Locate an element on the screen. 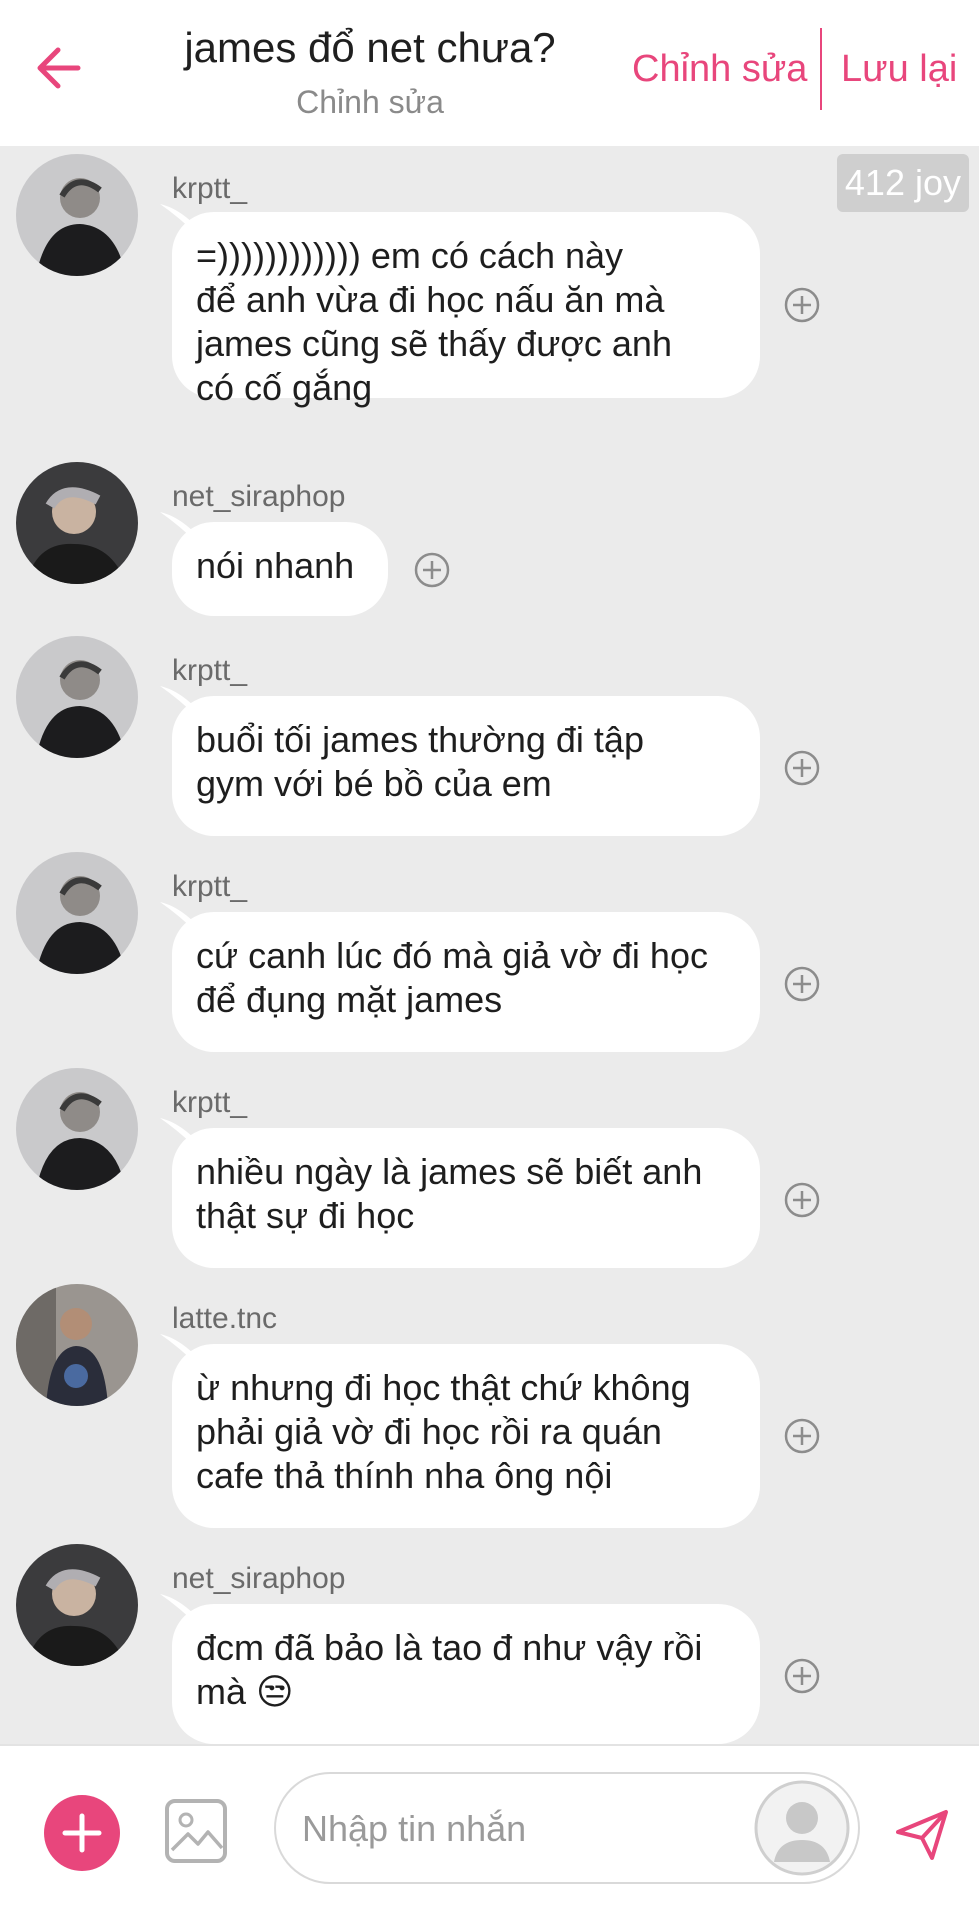  username: latte.tnc is located at coordinates (225, 1318).